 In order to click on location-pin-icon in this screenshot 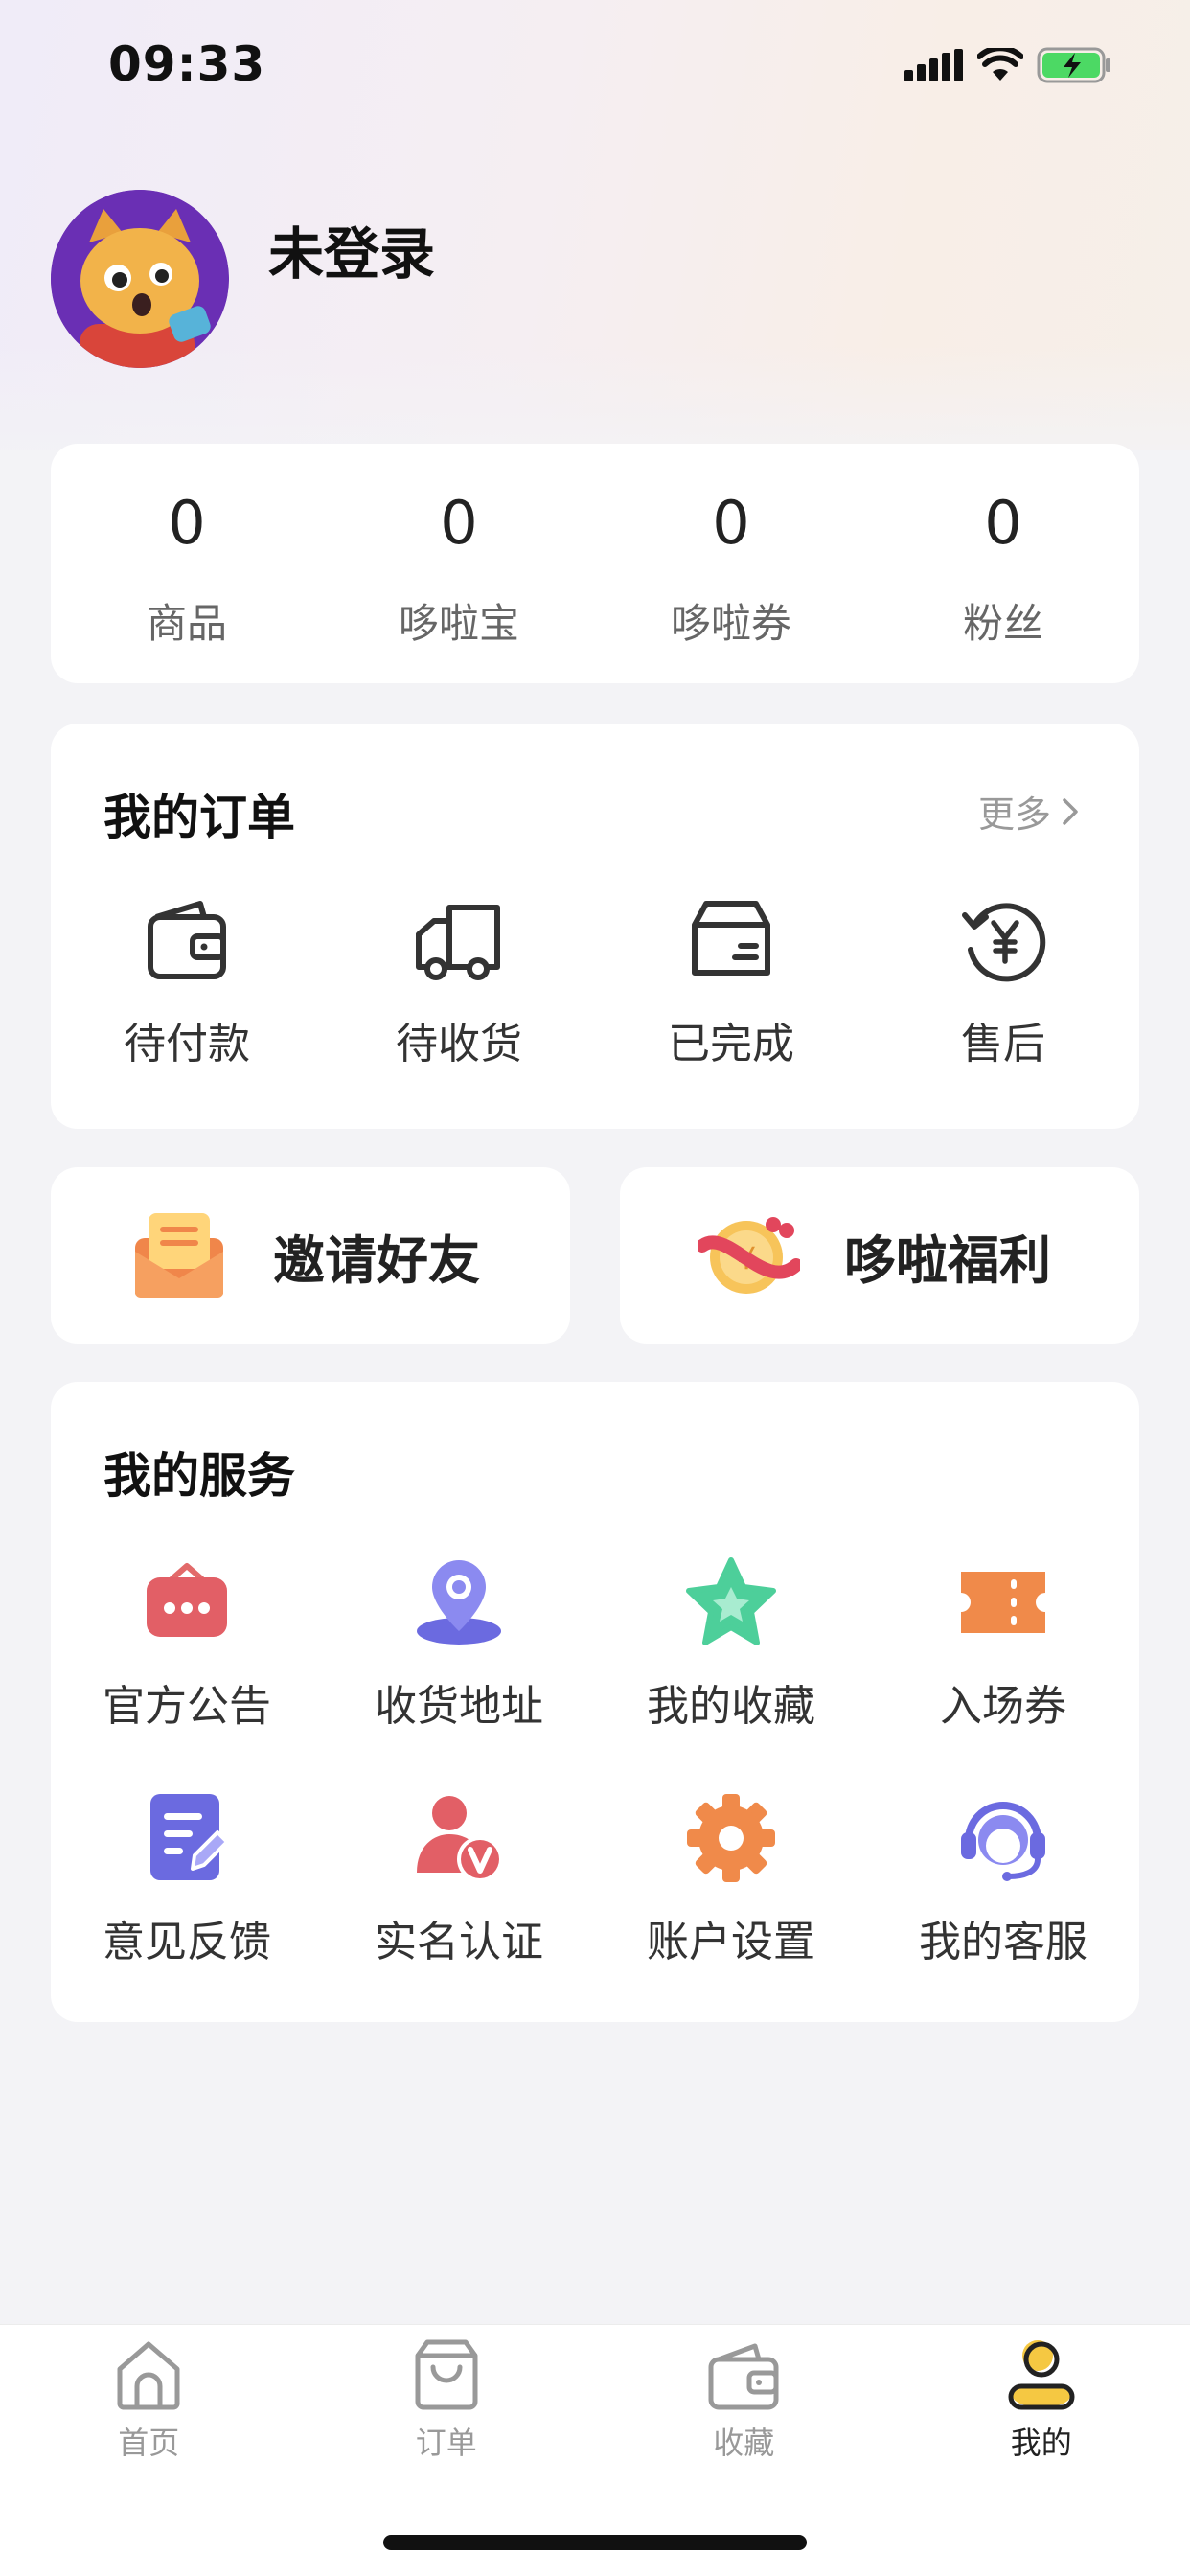, I will do `click(459, 1602)`.